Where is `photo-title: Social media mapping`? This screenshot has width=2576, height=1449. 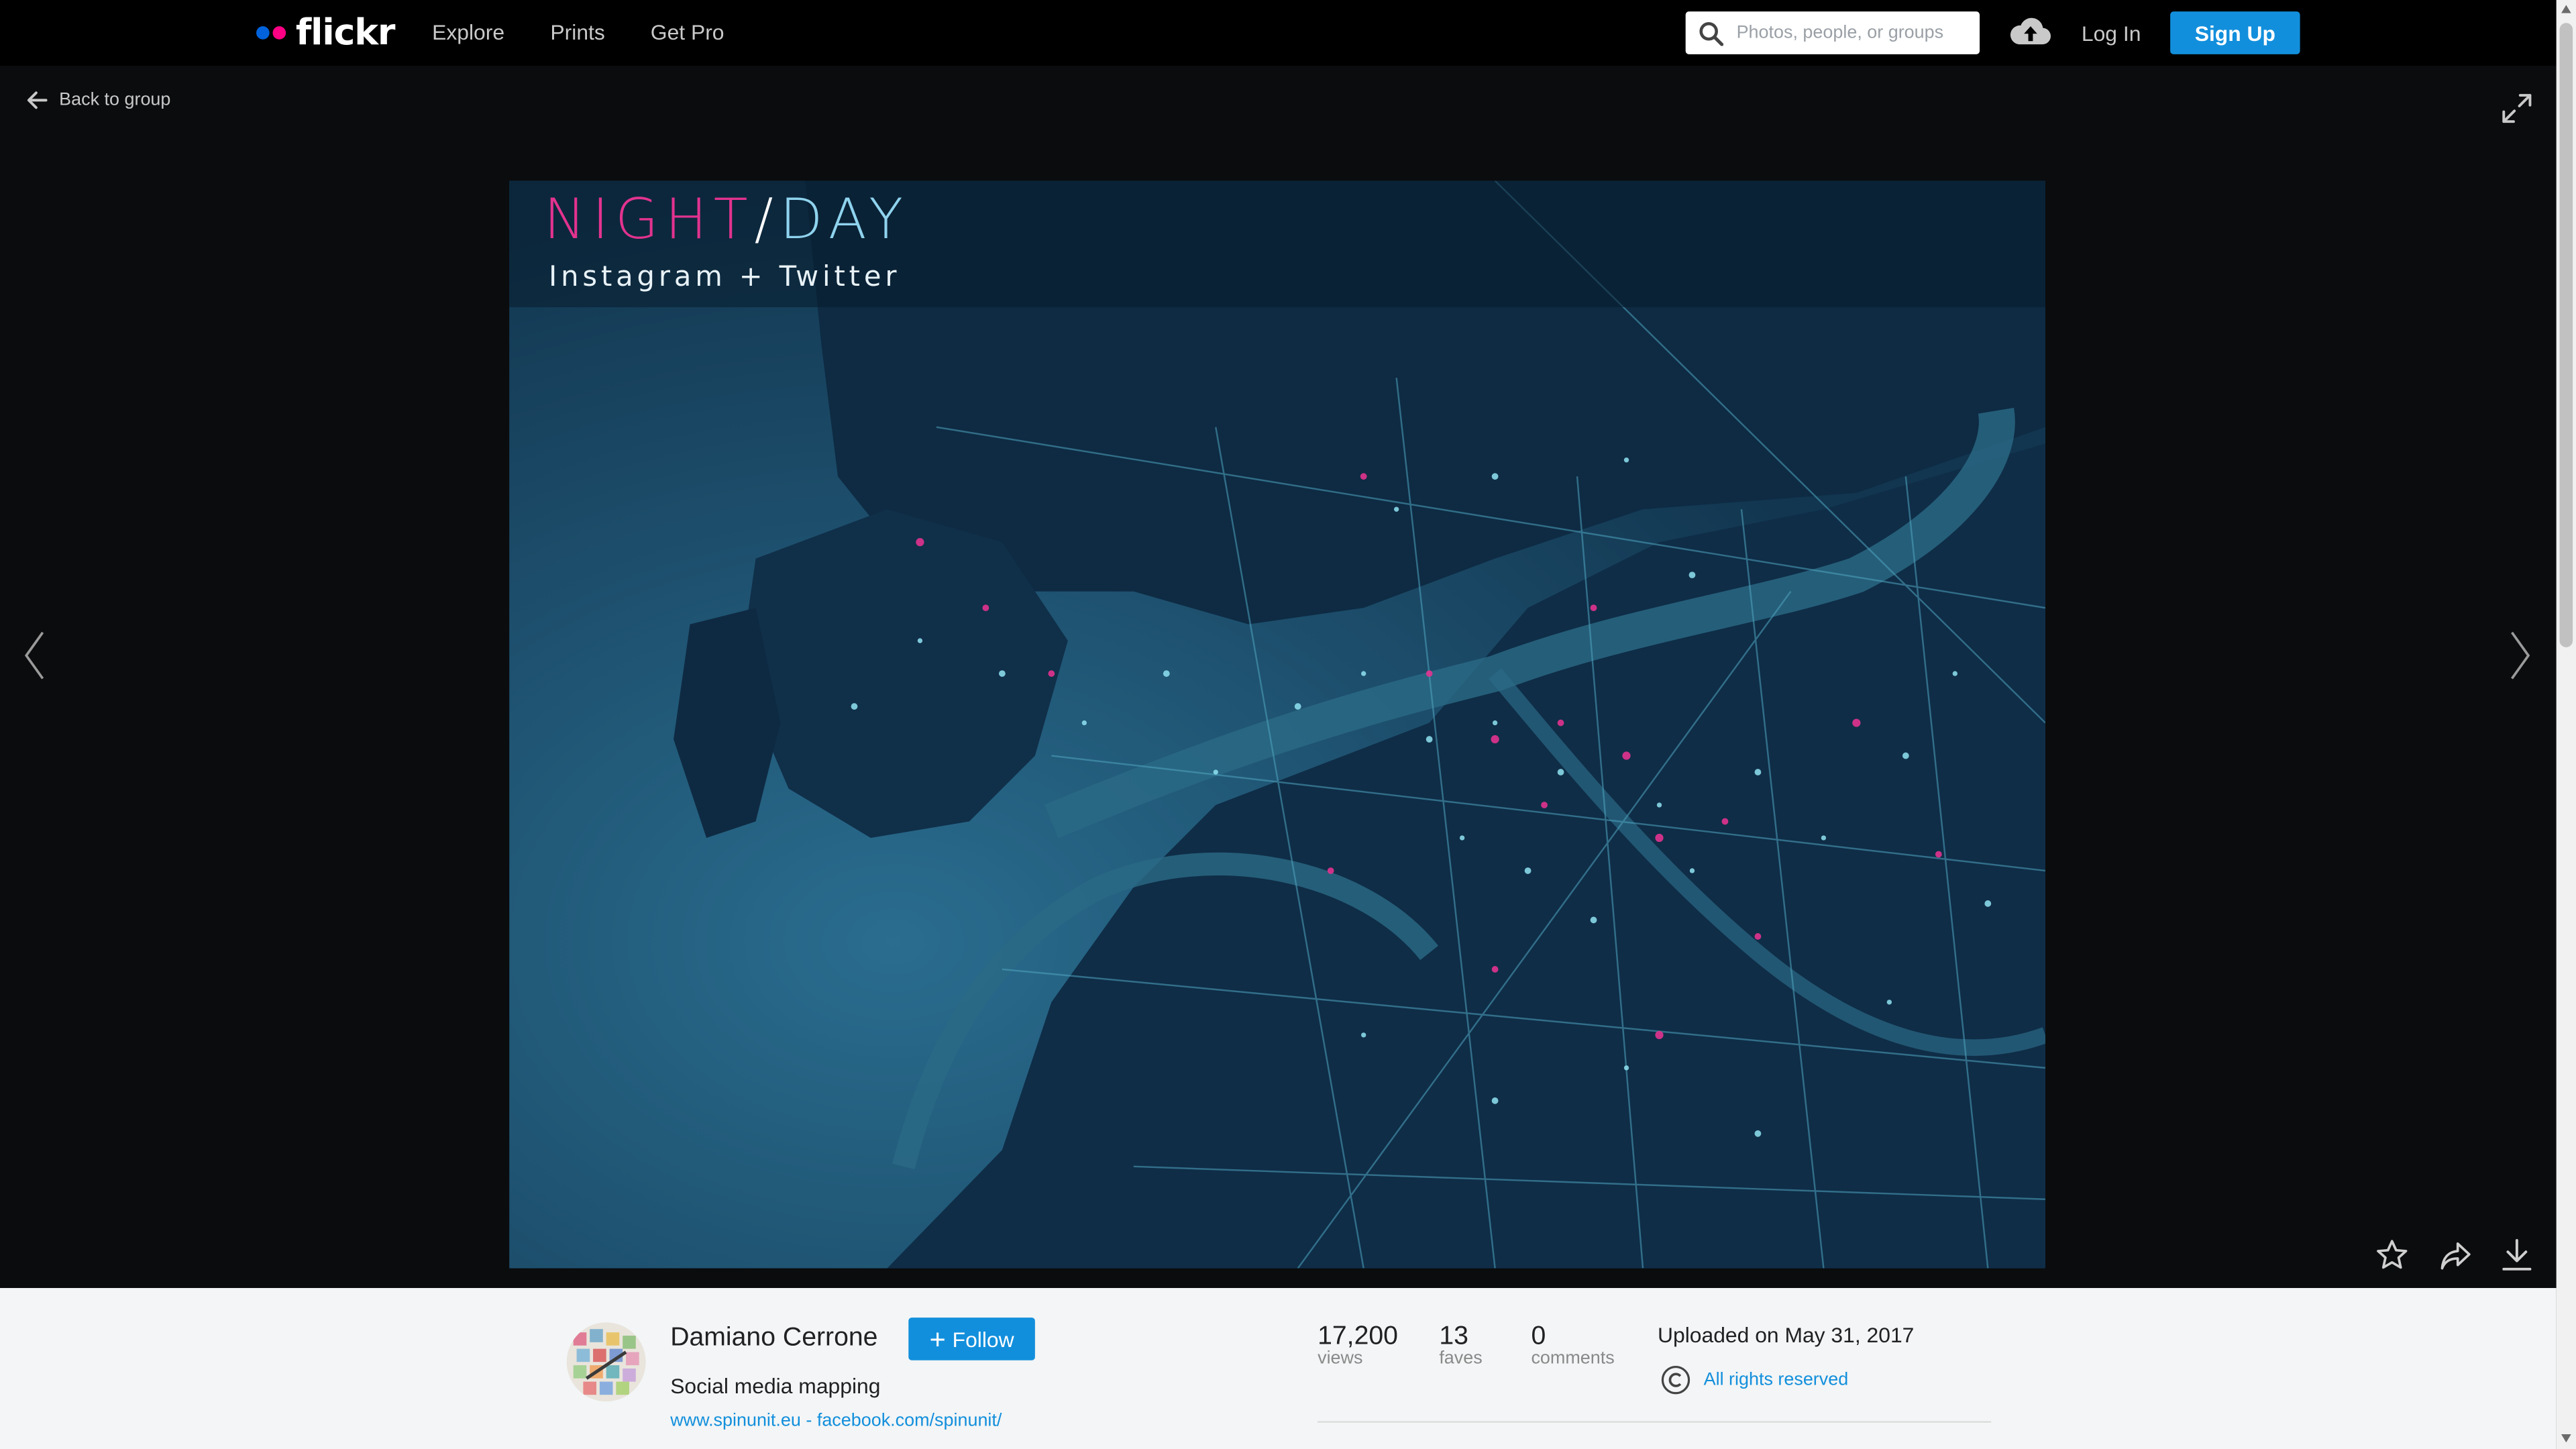
photo-title: Social media mapping is located at coordinates (775, 1386).